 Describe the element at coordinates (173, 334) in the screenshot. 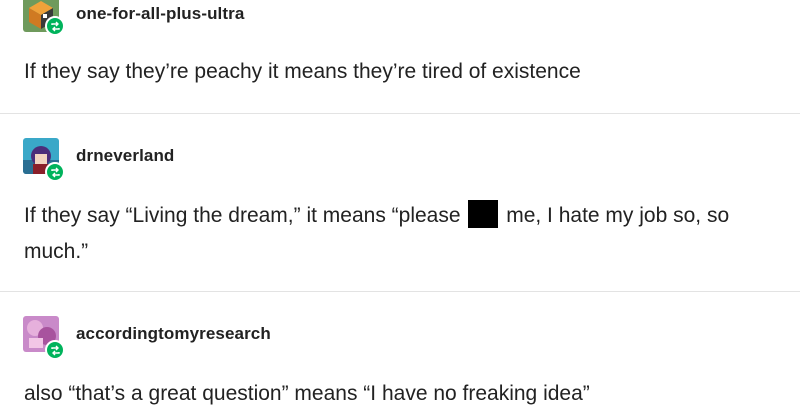

I see `username: accordingtomyresearch` at that location.